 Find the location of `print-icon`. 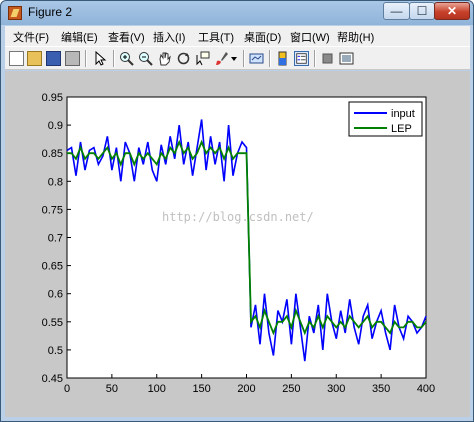

print-icon is located at coordinates (72, 58).